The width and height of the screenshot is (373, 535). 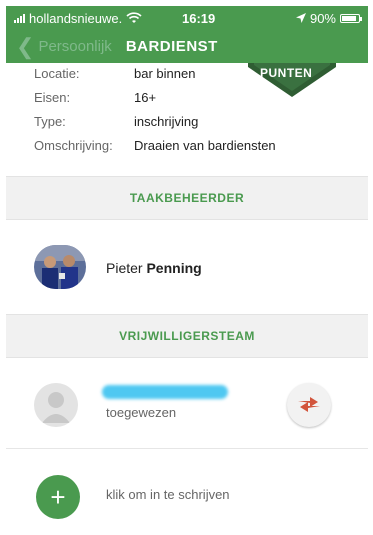 What do you see at coordinates (134, 17) in the screenshot?
I see `wifi-icon` at bounding box center [134, 17].